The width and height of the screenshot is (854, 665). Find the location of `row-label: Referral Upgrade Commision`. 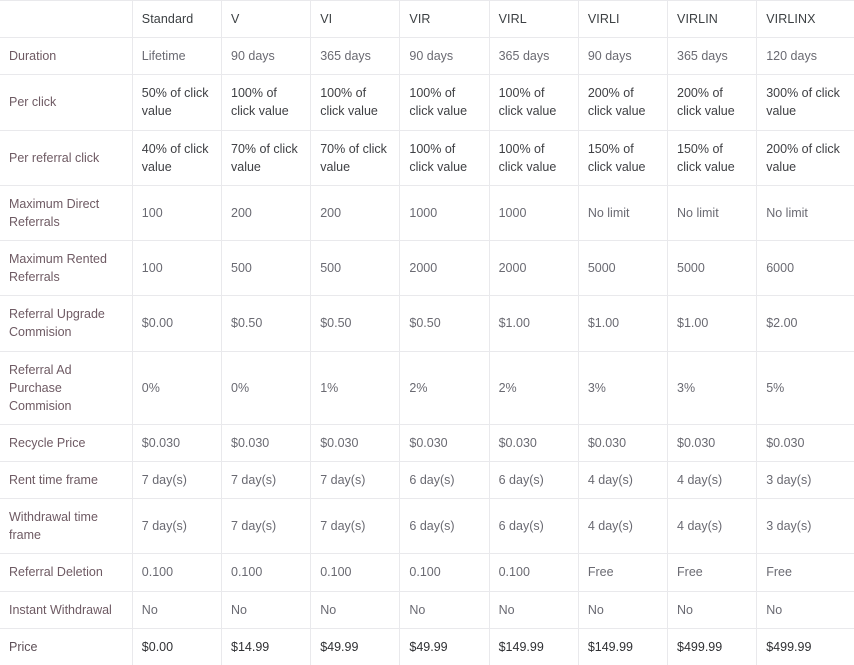

row-label: Referral Upgrade Commision is located at coordinates (66, 323).